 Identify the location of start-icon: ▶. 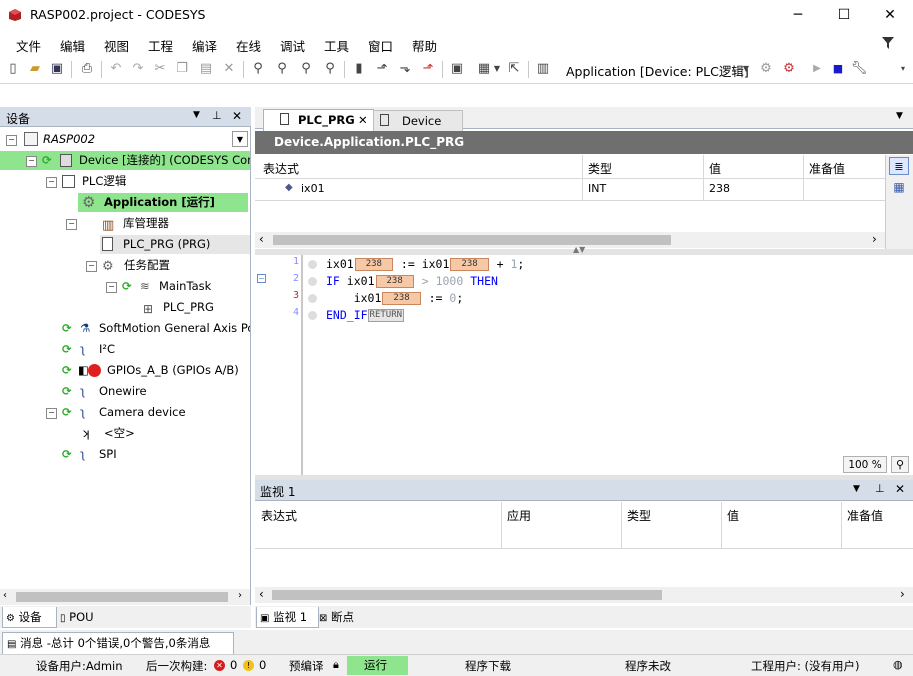
(817, 69).